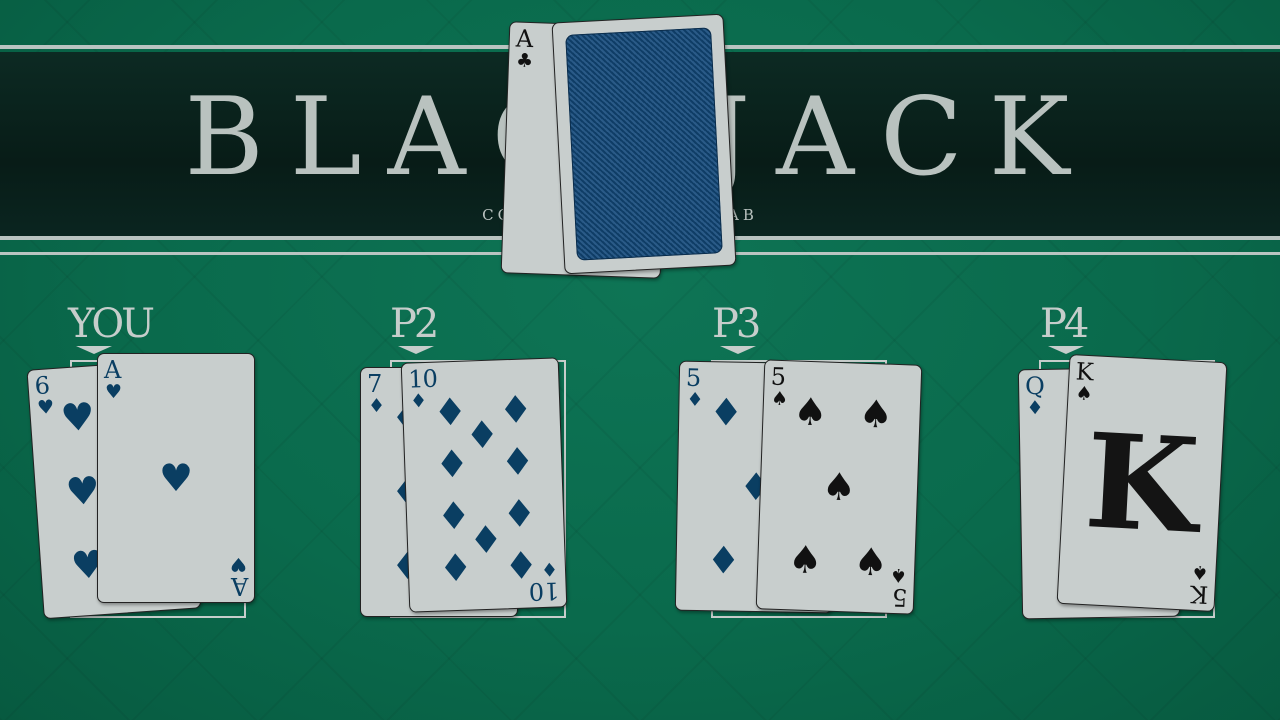  Describe the element at coordinates (1064, 324) in the screenshot. I see `player-label: P4` at that location.